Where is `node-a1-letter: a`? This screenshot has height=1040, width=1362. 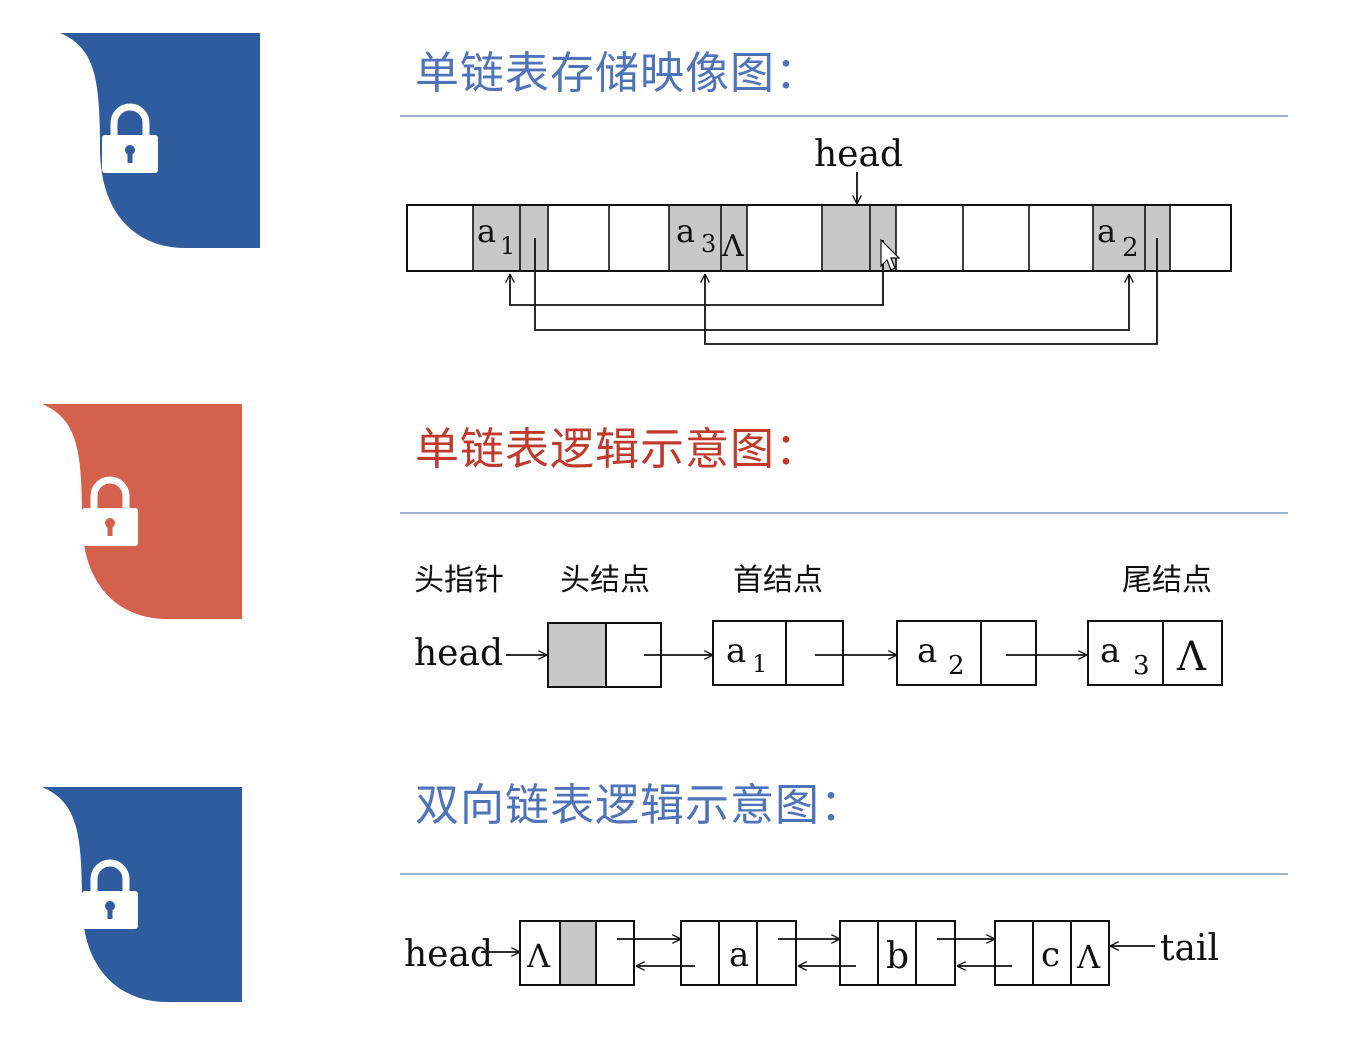
node-a1-letter: a is located at coordinates (736, 651).